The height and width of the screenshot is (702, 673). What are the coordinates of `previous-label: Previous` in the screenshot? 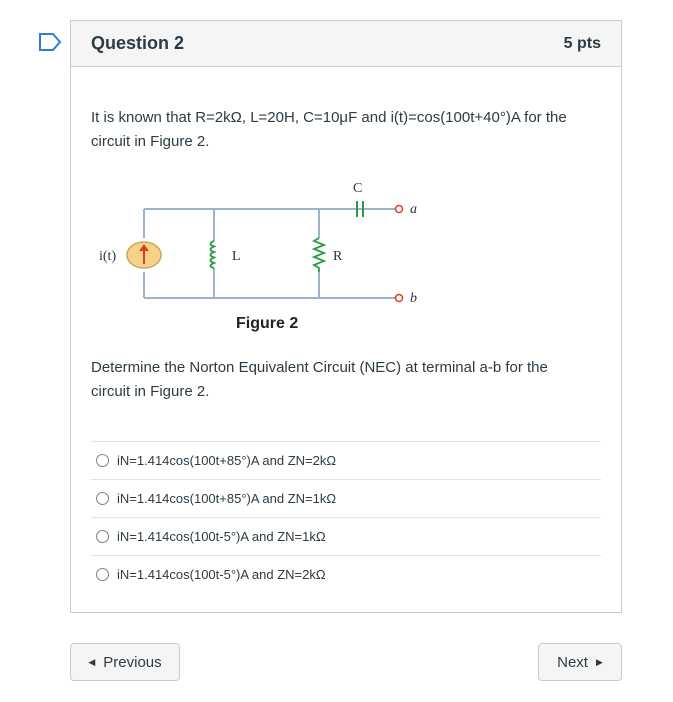 It's located at (132, 662).